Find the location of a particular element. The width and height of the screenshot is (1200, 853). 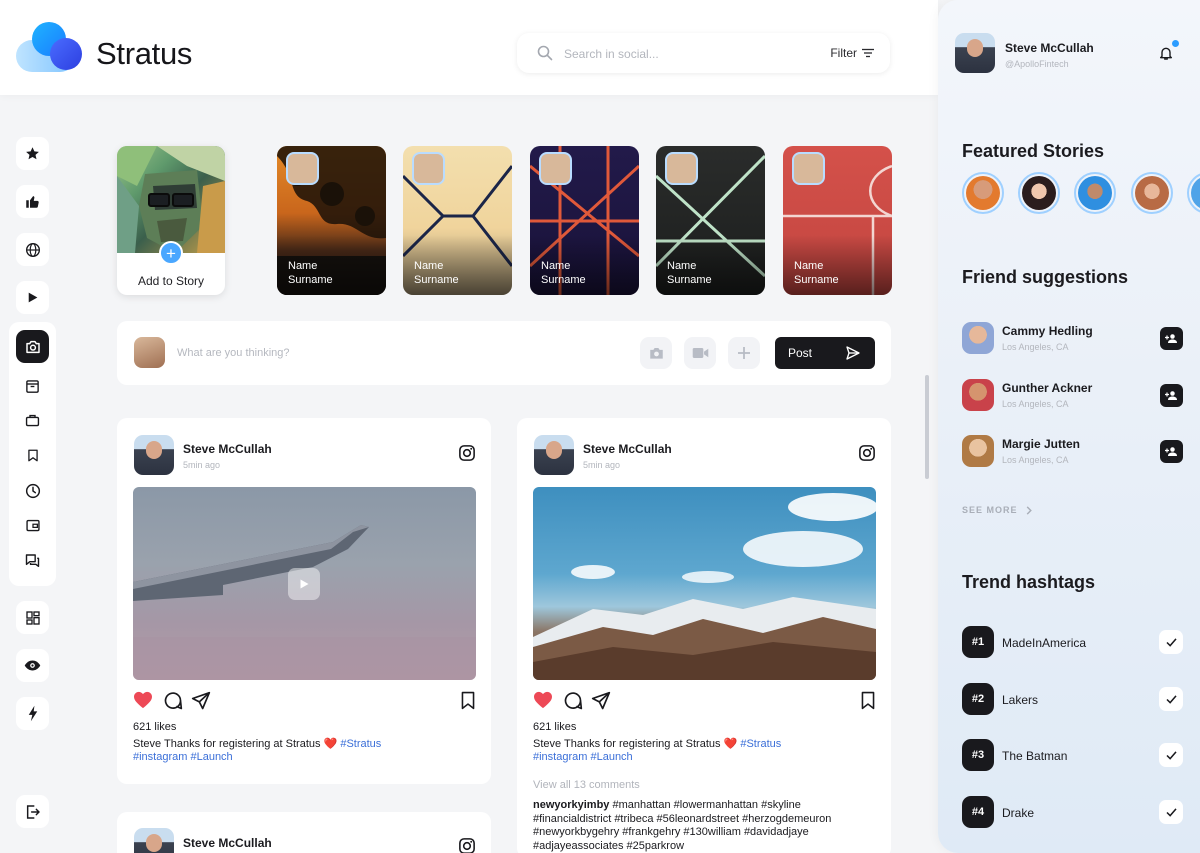

thumbs-up-icon is located at coordinates (32, 202).